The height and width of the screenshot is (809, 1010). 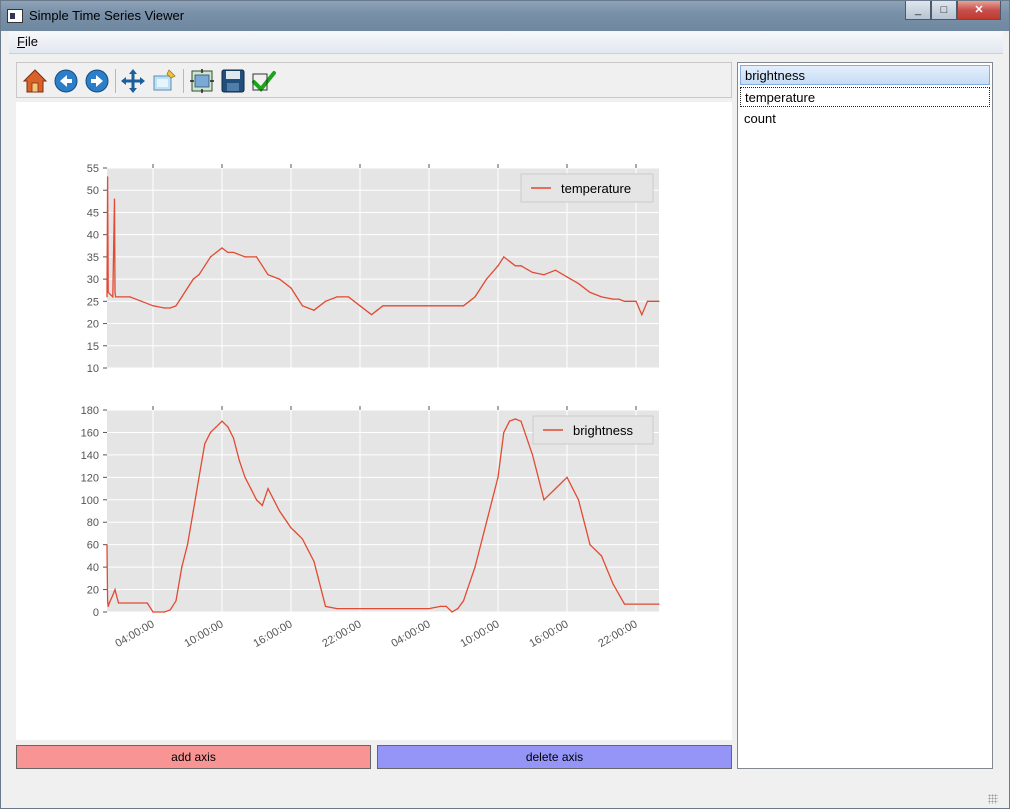 I want to click on resize-grip, so click(x=993, y=799).